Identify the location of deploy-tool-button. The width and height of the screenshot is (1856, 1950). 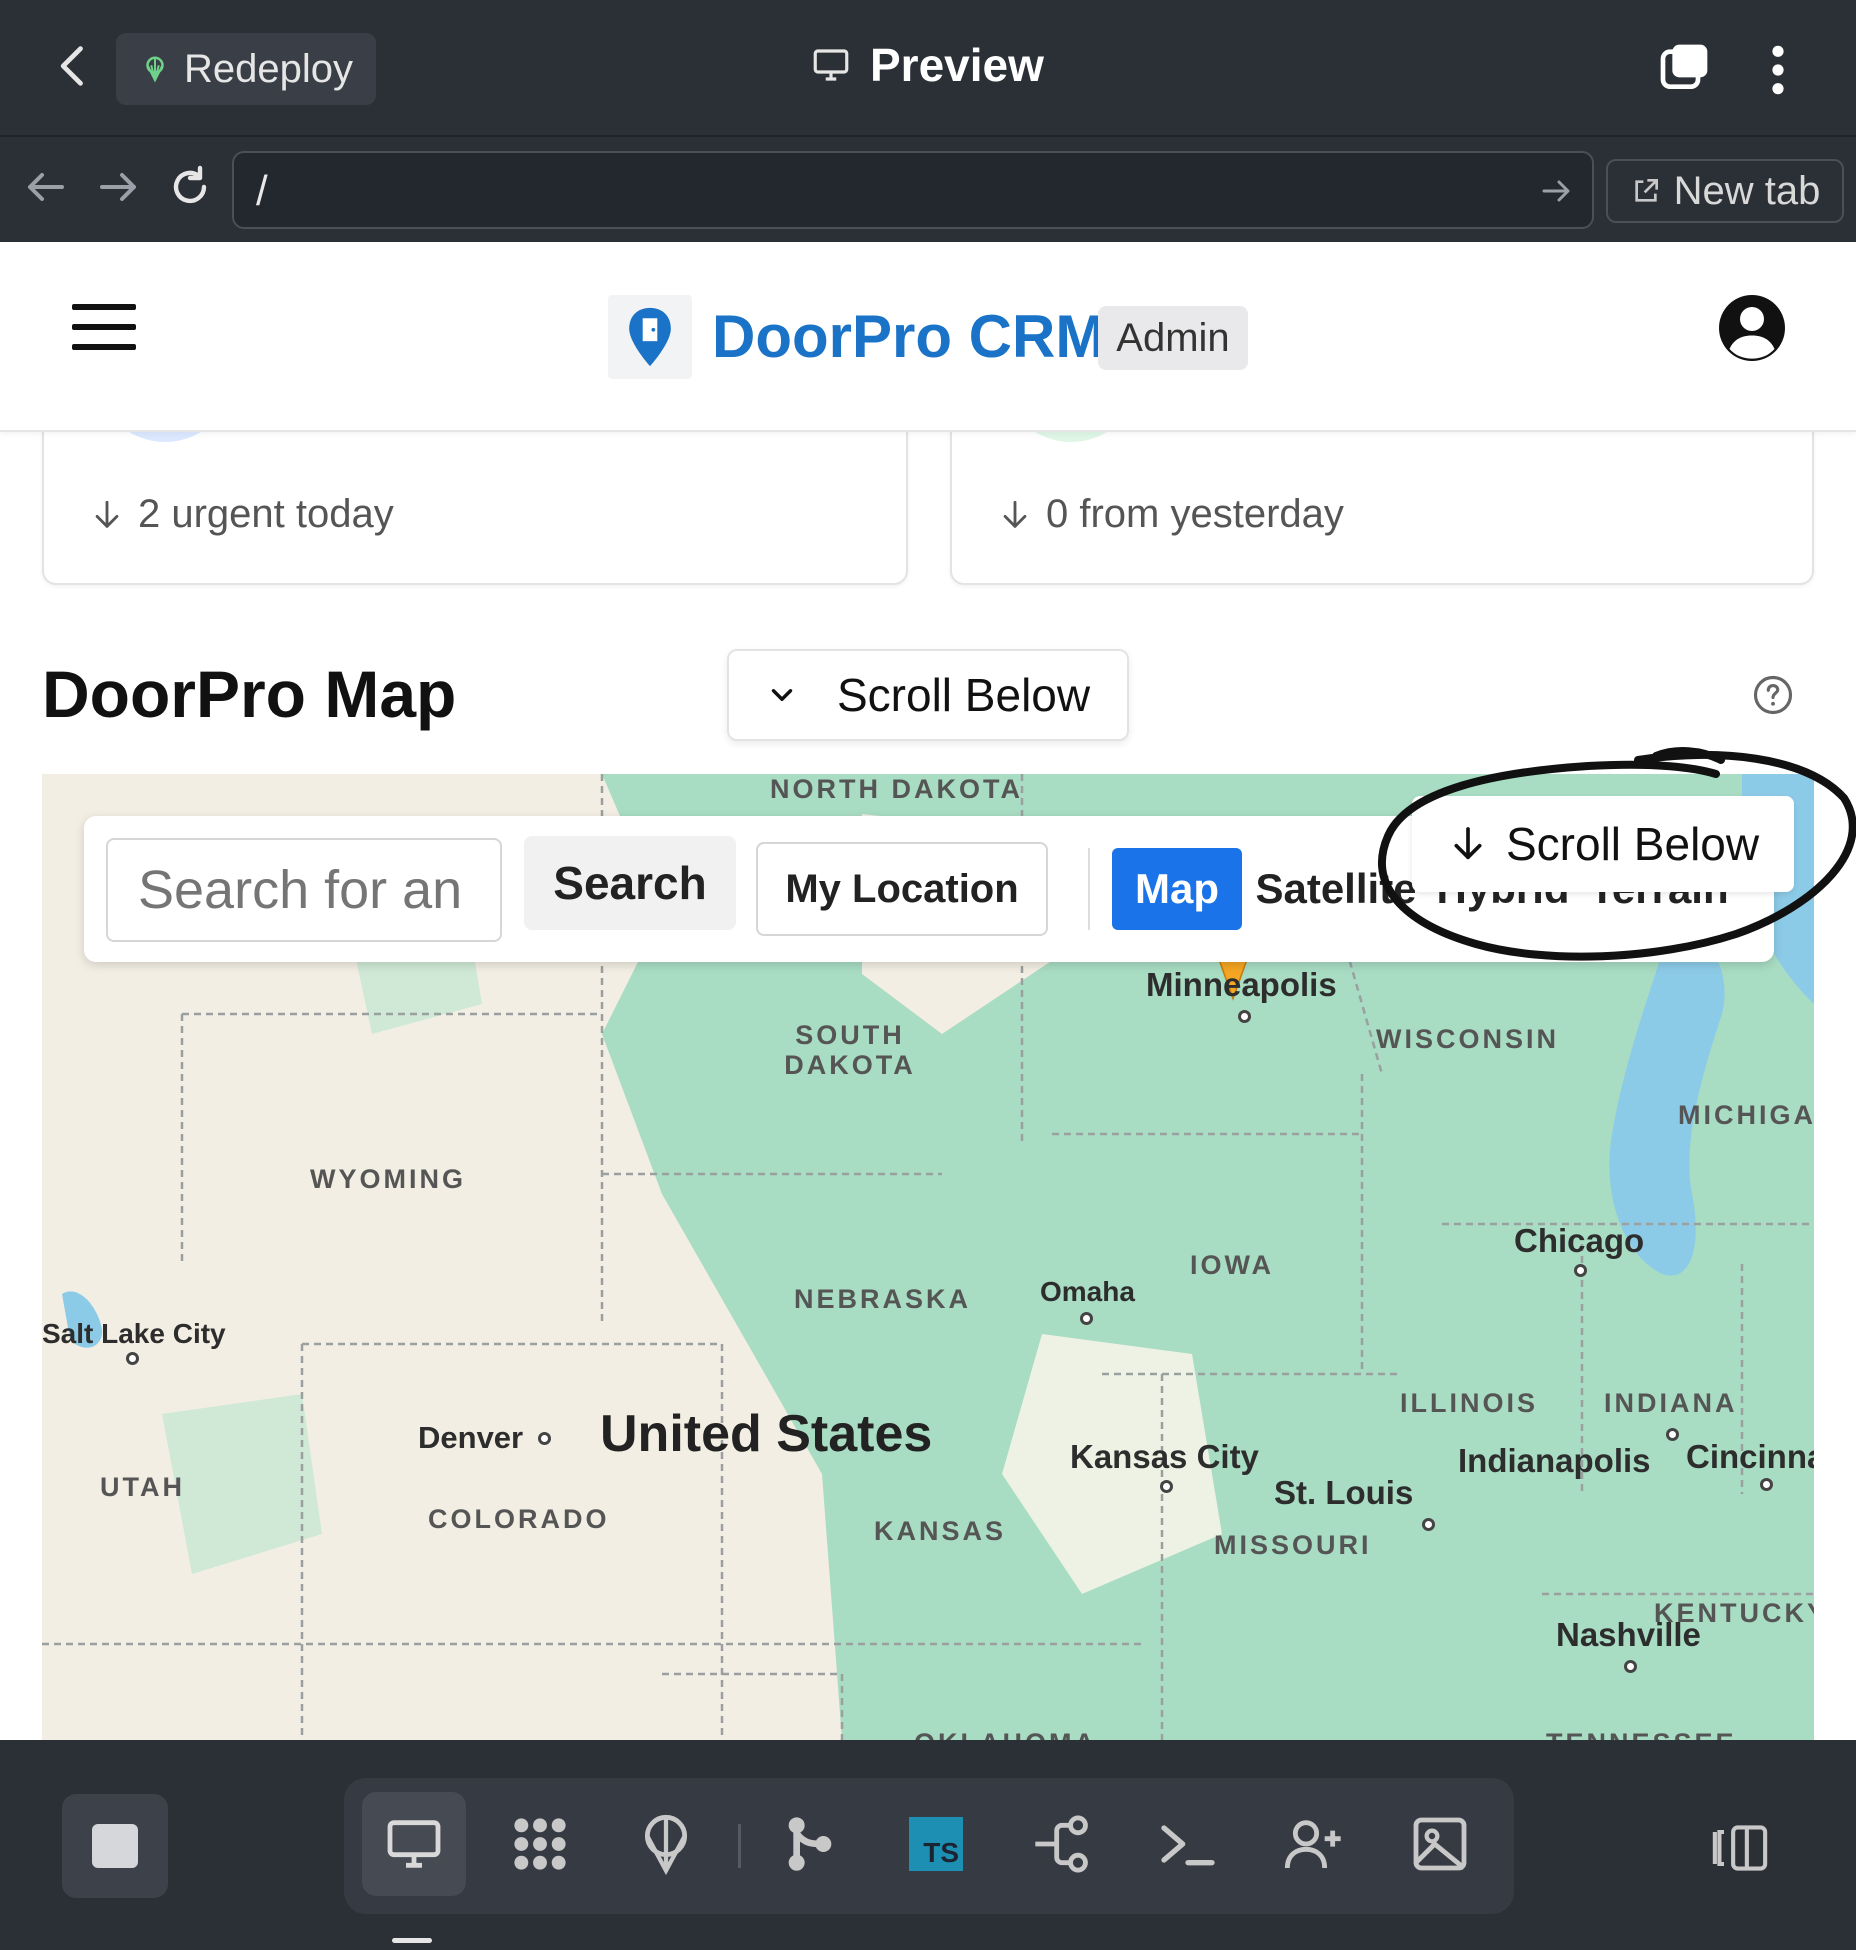
(666, 1844).